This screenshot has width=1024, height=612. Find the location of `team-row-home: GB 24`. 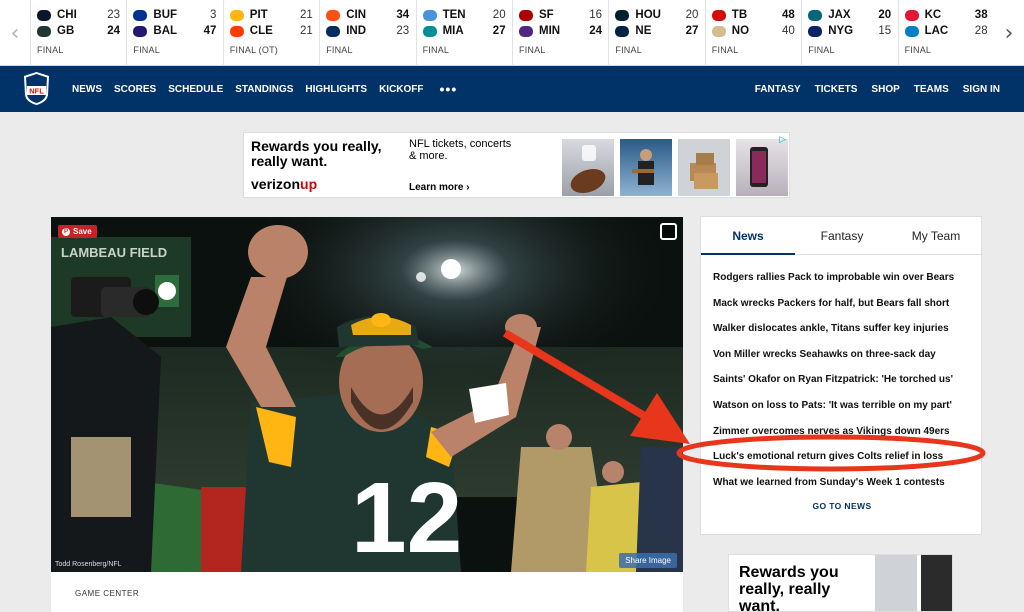

team-row-home: GB 24 is located at coordinates (78, 31).